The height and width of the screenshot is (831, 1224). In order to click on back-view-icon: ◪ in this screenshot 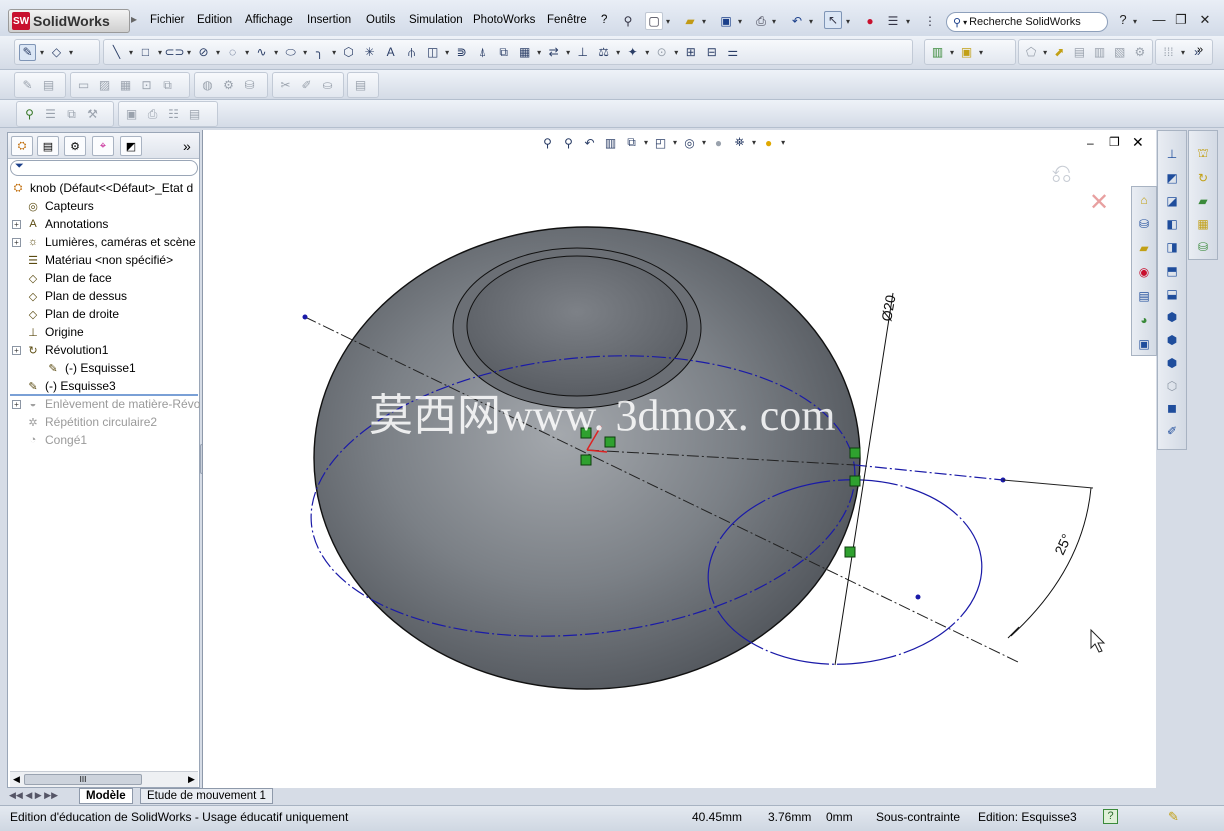, I will do `click(1172, 201)`.